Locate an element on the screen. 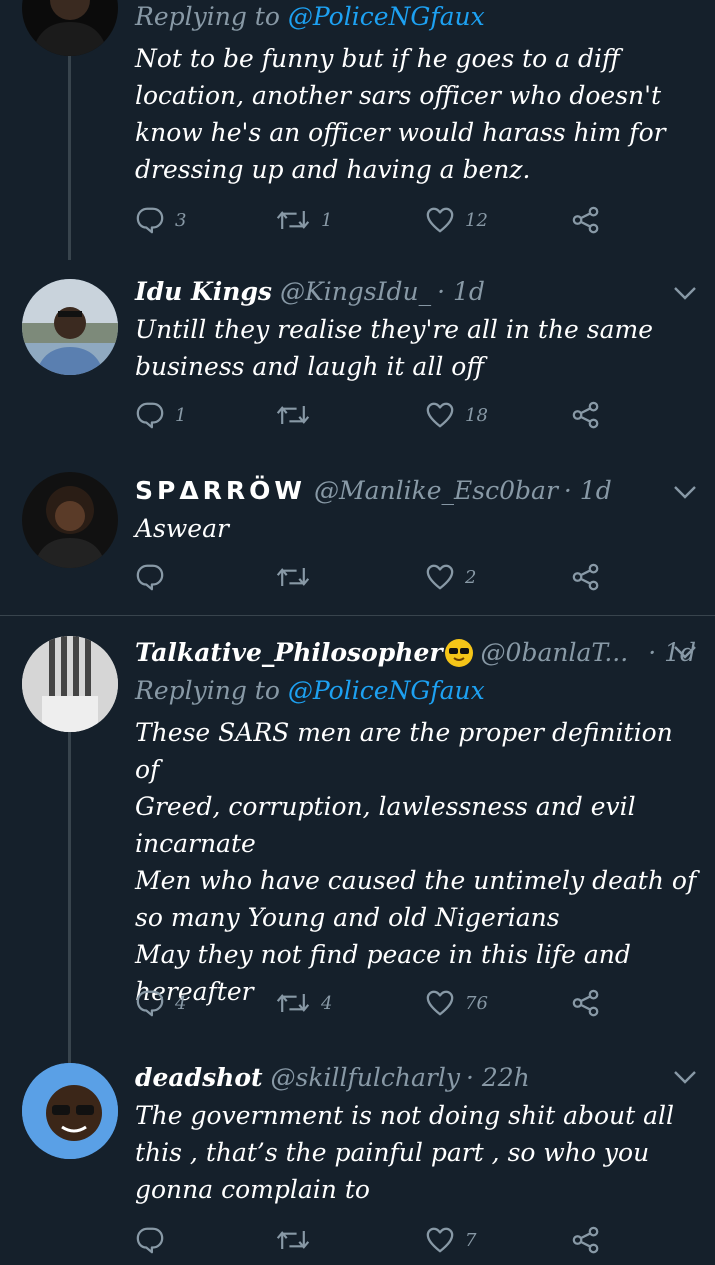  reply-count: 3 is located at coordinates (181, 220).